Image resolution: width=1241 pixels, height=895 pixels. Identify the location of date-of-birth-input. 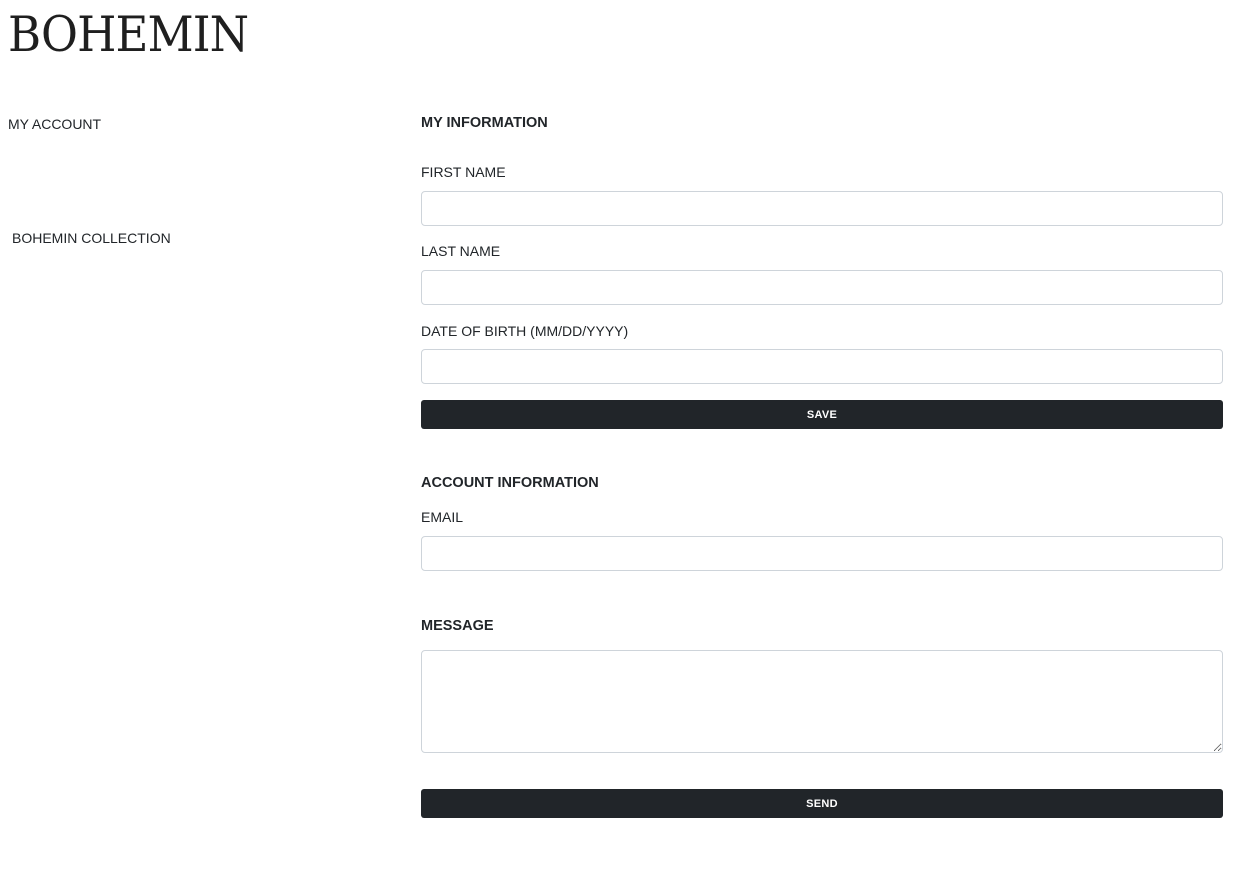
(822, 366).